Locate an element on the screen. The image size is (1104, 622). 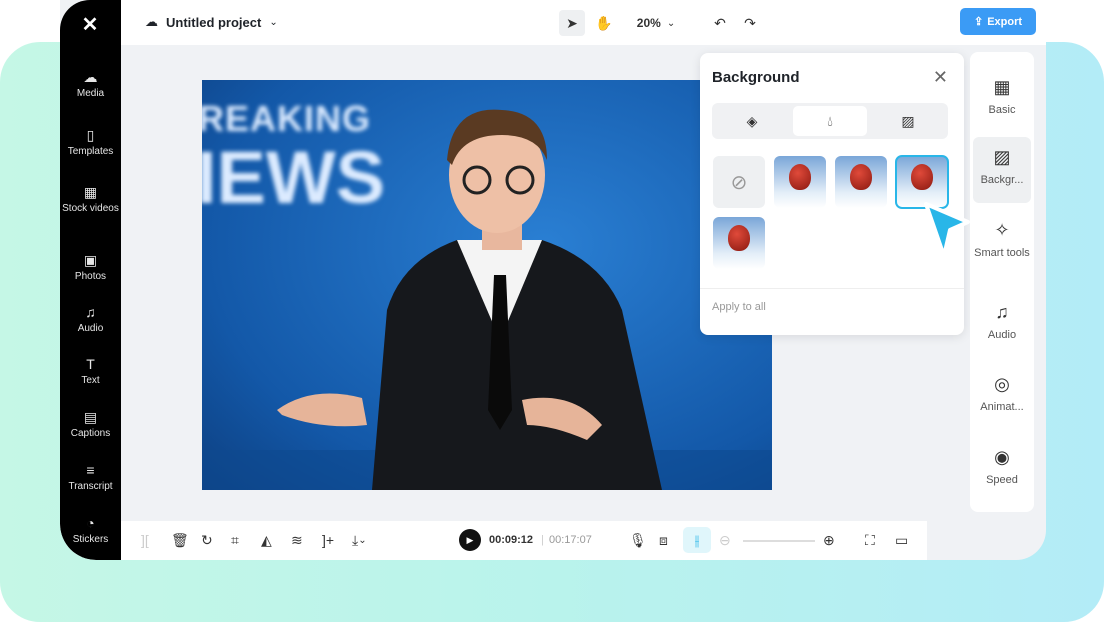
magic-wand-icon: ✧ is located at coordinates (1002, 230).